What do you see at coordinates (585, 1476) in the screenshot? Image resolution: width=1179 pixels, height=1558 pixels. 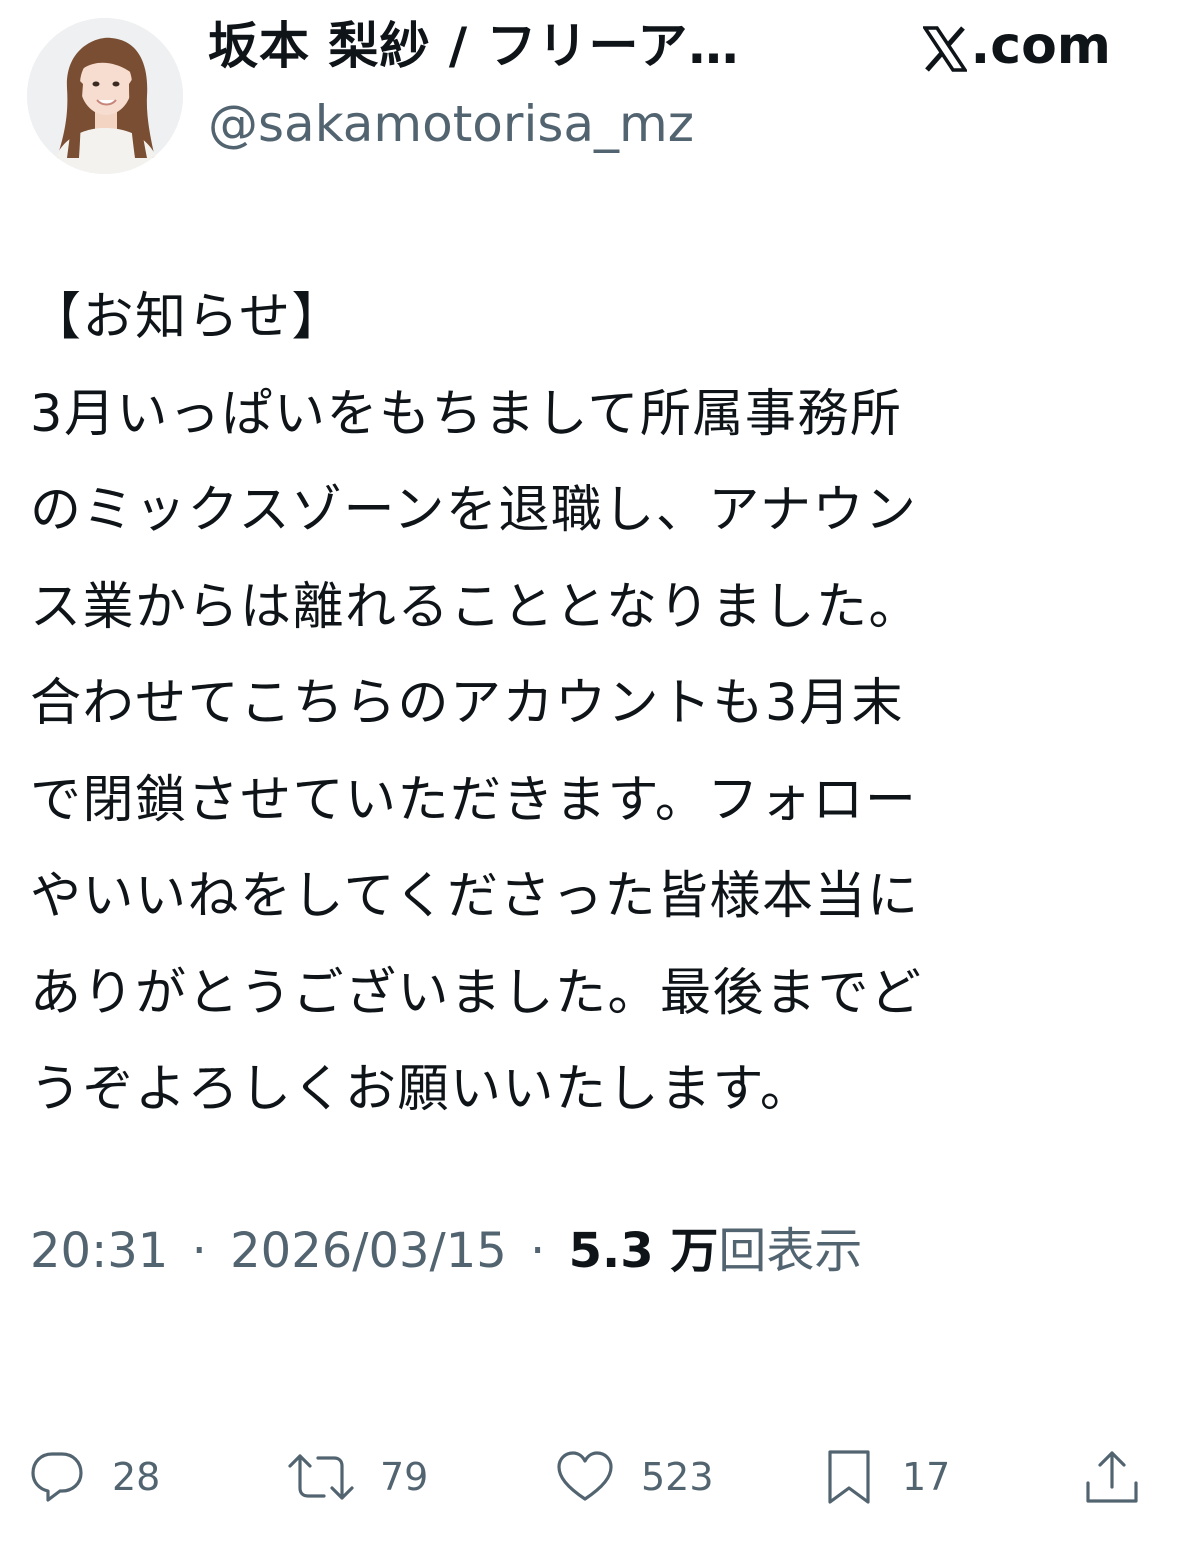 I see `heart-icon` at bounding box center [585, 1476].